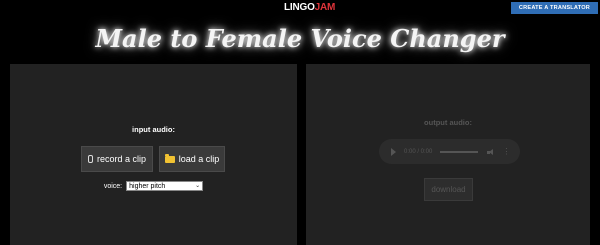 The width and height of the screenshot is (600, 245). What do you see at coordinates (113, 186) in the screenshot?
I see `voice-label: voice:` at bounding box center [113, 186].